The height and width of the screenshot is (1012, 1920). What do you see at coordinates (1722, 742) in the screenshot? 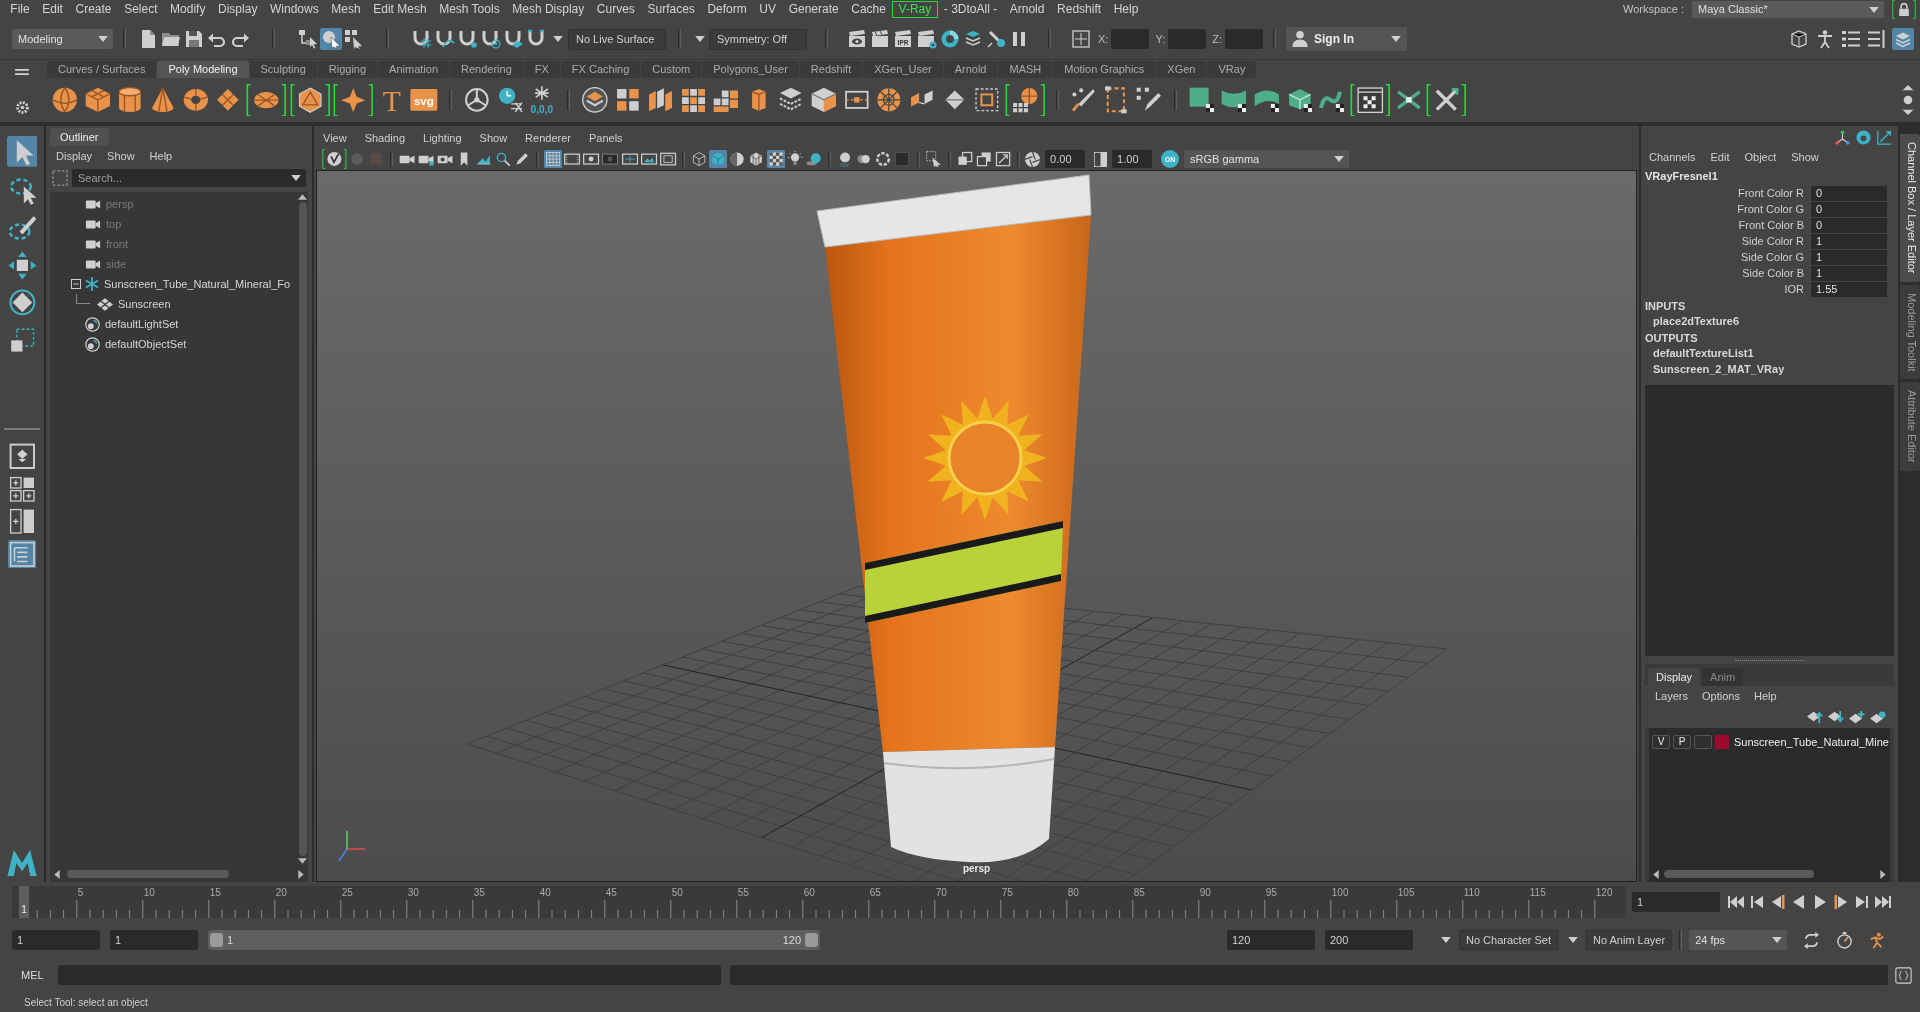
I see `layer-swatch-icon` at bounding box center [1722, 742].